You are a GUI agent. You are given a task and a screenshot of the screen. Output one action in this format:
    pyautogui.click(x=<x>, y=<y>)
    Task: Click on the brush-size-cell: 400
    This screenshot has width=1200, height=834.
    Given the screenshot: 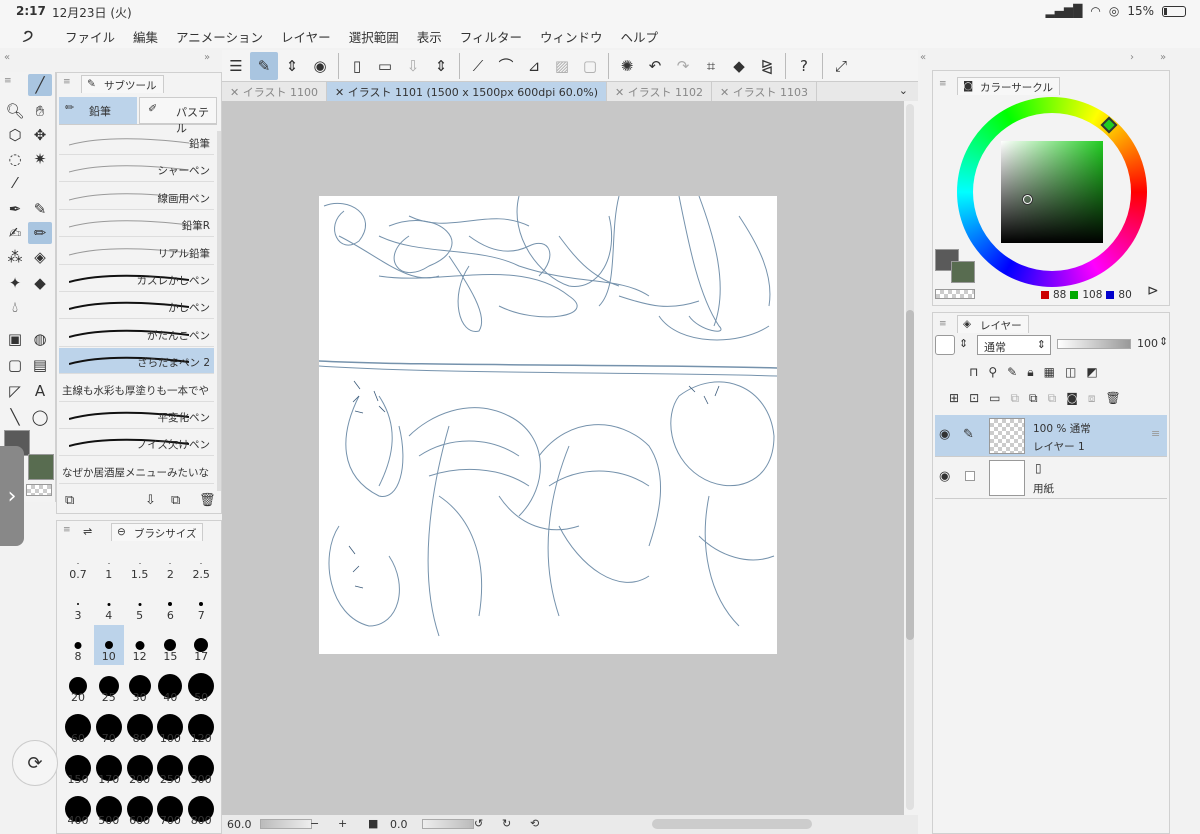 What is the action you would take?
    pyautogui.click(x=78, y=809)
    